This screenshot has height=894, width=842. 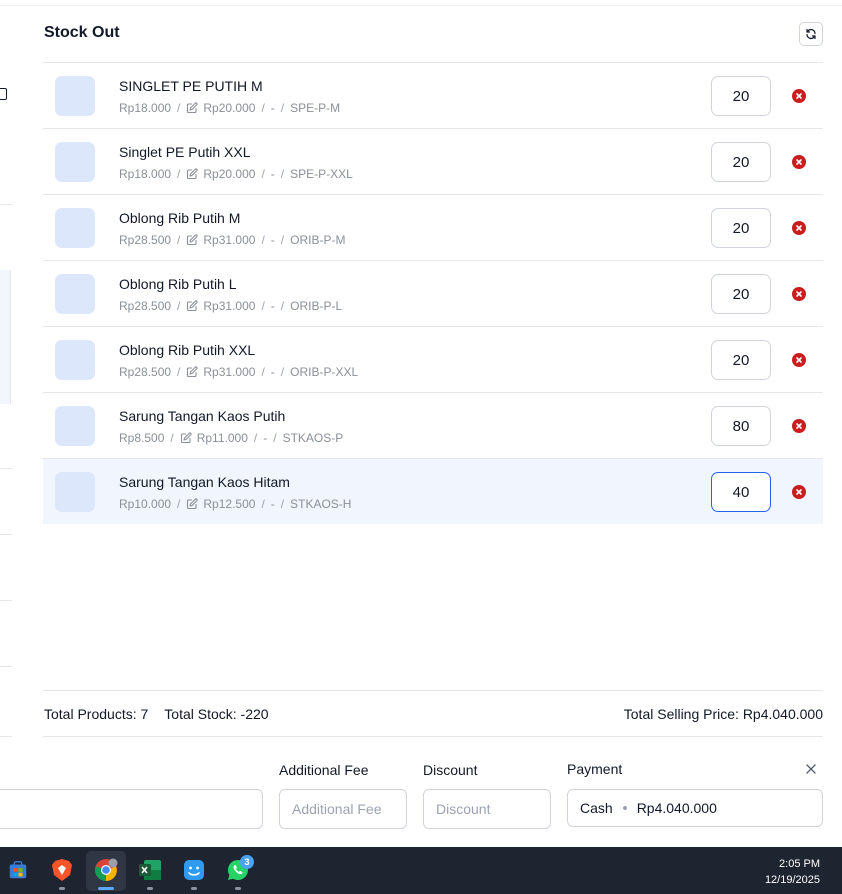 I want to click on brave-button, so click(x=62, y=873).